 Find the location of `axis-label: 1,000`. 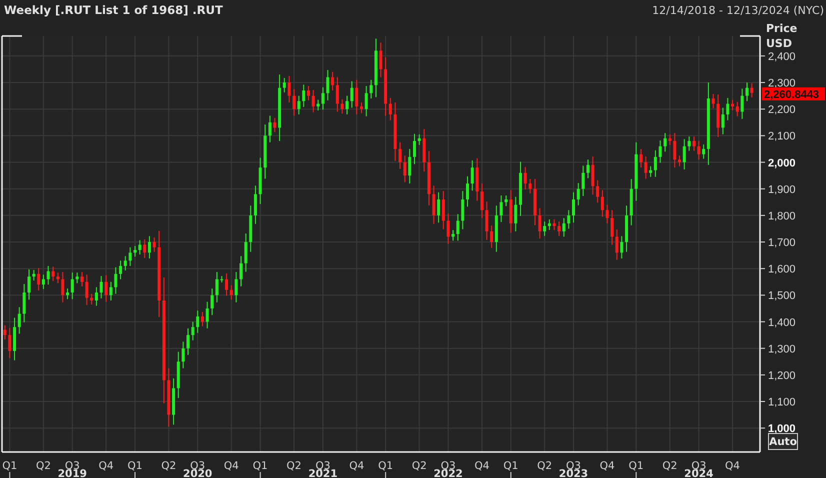

axis-label: 1,000 is located at coordinates (782, 429).